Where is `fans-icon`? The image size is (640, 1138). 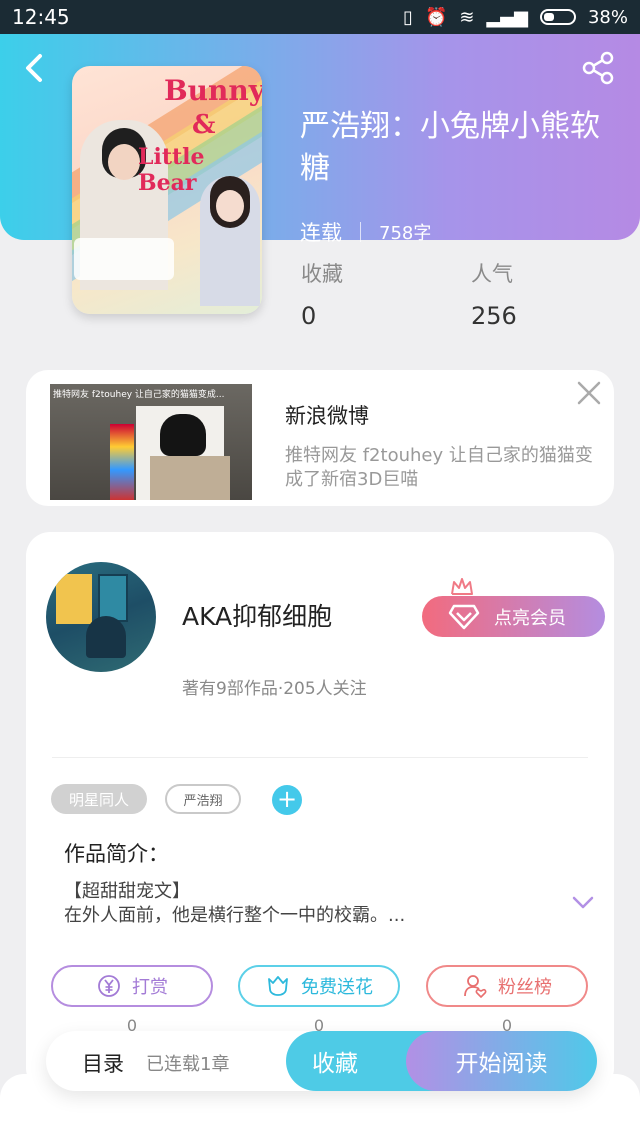
fans-icon is located at coordinates (475, 986).